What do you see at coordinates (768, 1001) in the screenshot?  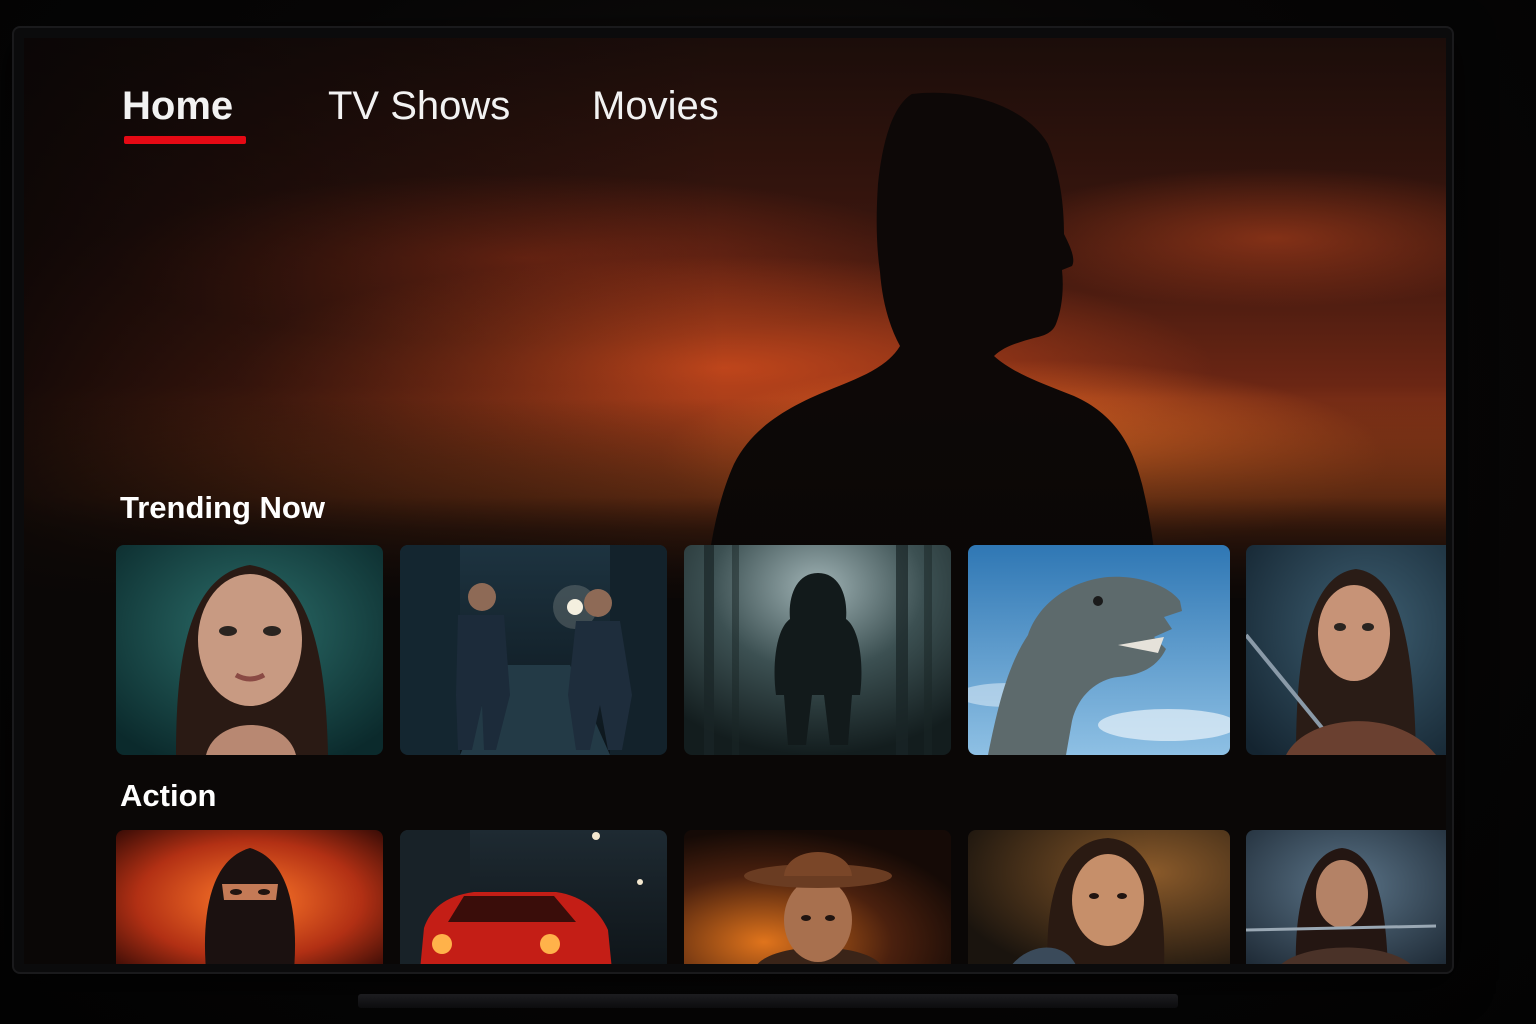 I see `tv-stand` at bounding box center [768, 1001].